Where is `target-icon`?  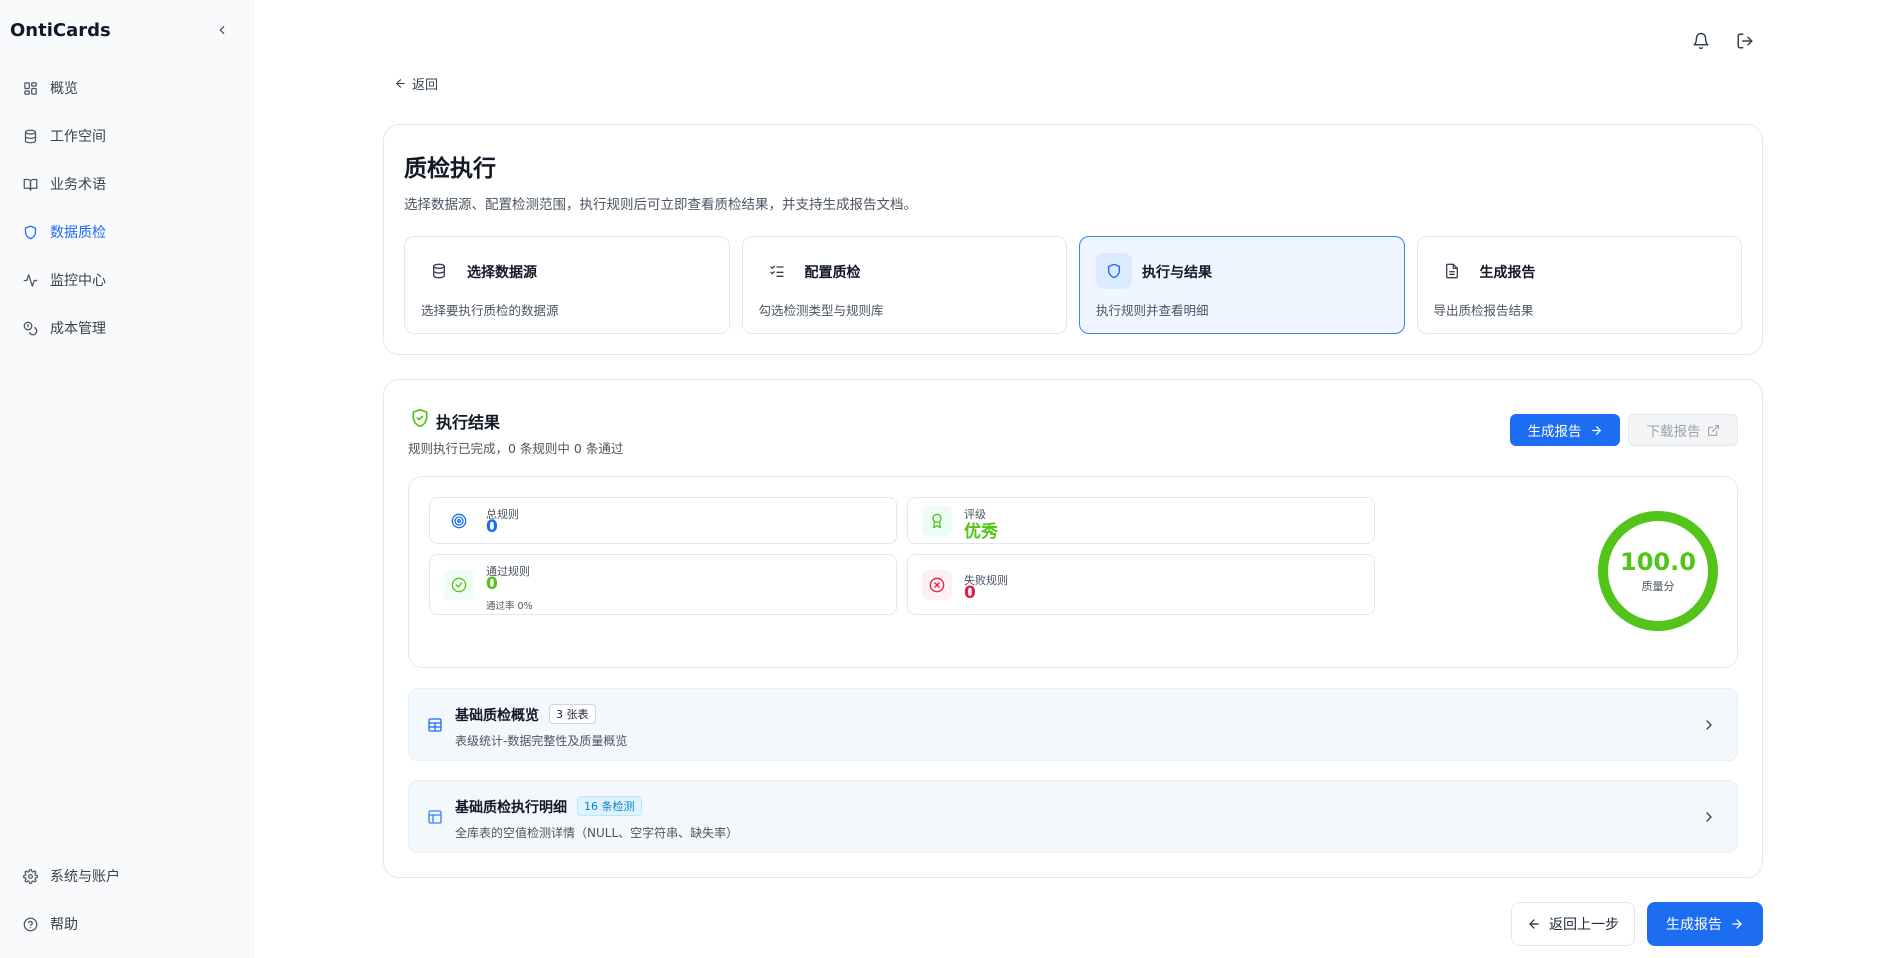 target-icon is located at coordinates (459, 521).